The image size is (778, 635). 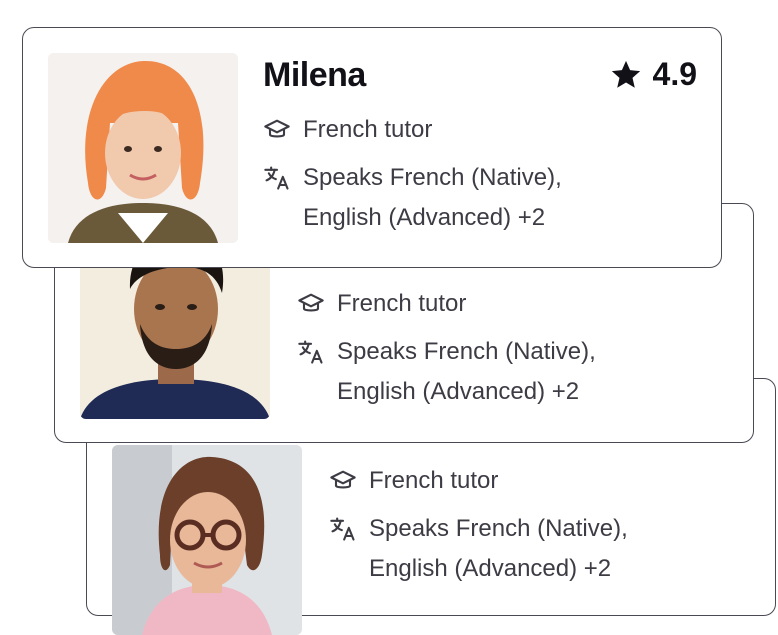 What do you see at coordinates (368, 129) in the screenshot?
I see `tutor-1-subject: French tutor` at bounding box center [368, 129].